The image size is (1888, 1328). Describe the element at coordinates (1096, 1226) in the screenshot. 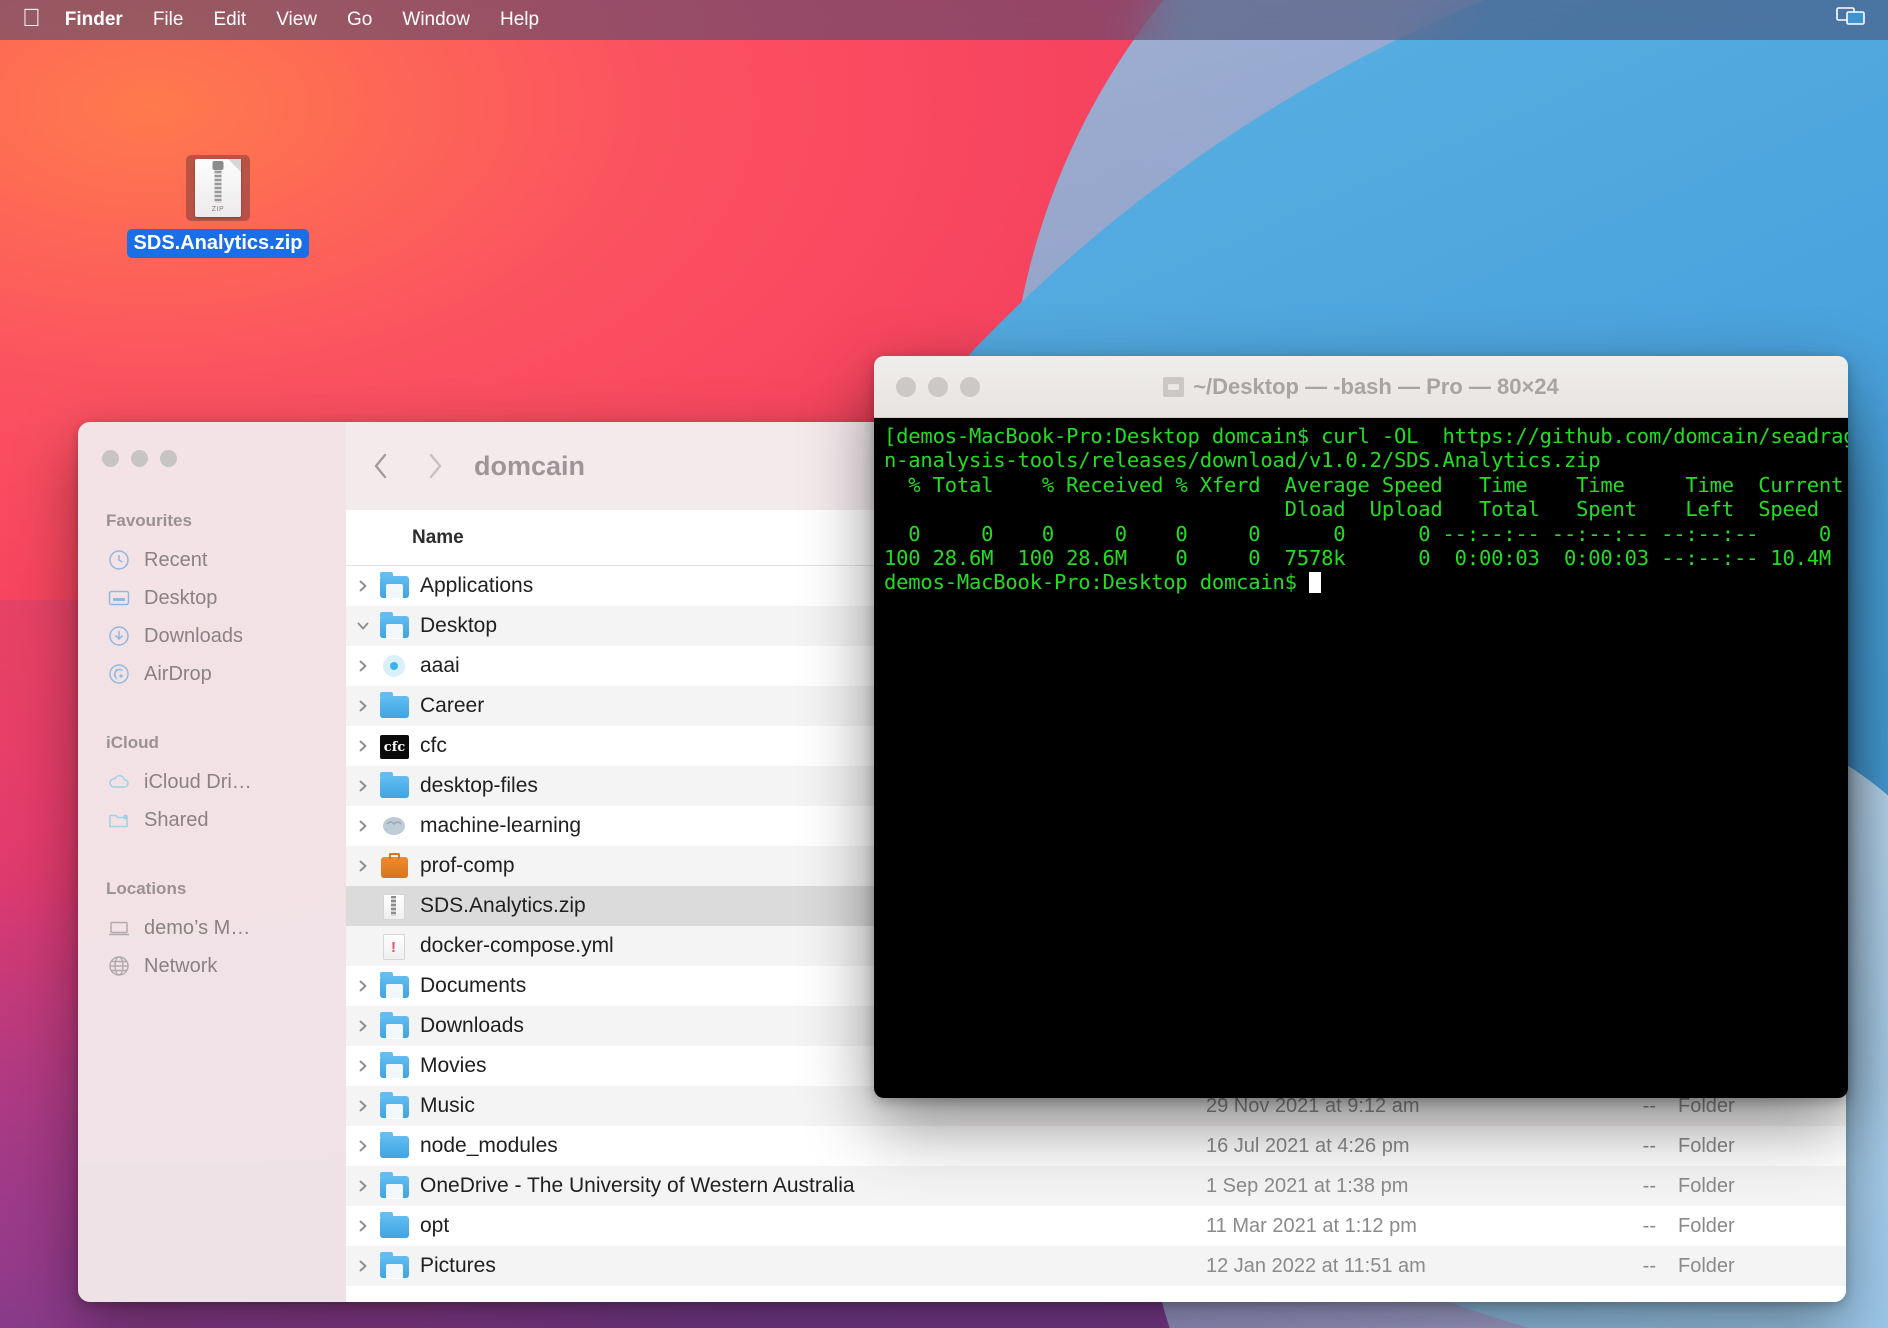

I see `table-row: opt 11 Mar 2021 at 1:12 pm -- Folder` at that location.